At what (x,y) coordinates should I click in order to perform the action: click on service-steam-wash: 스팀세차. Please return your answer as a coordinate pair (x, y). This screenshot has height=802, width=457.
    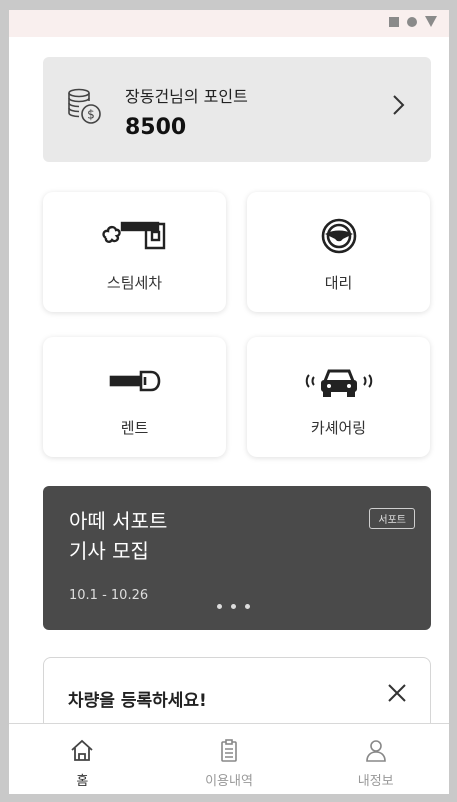
    Looking at the image, I should click on (134, 252).